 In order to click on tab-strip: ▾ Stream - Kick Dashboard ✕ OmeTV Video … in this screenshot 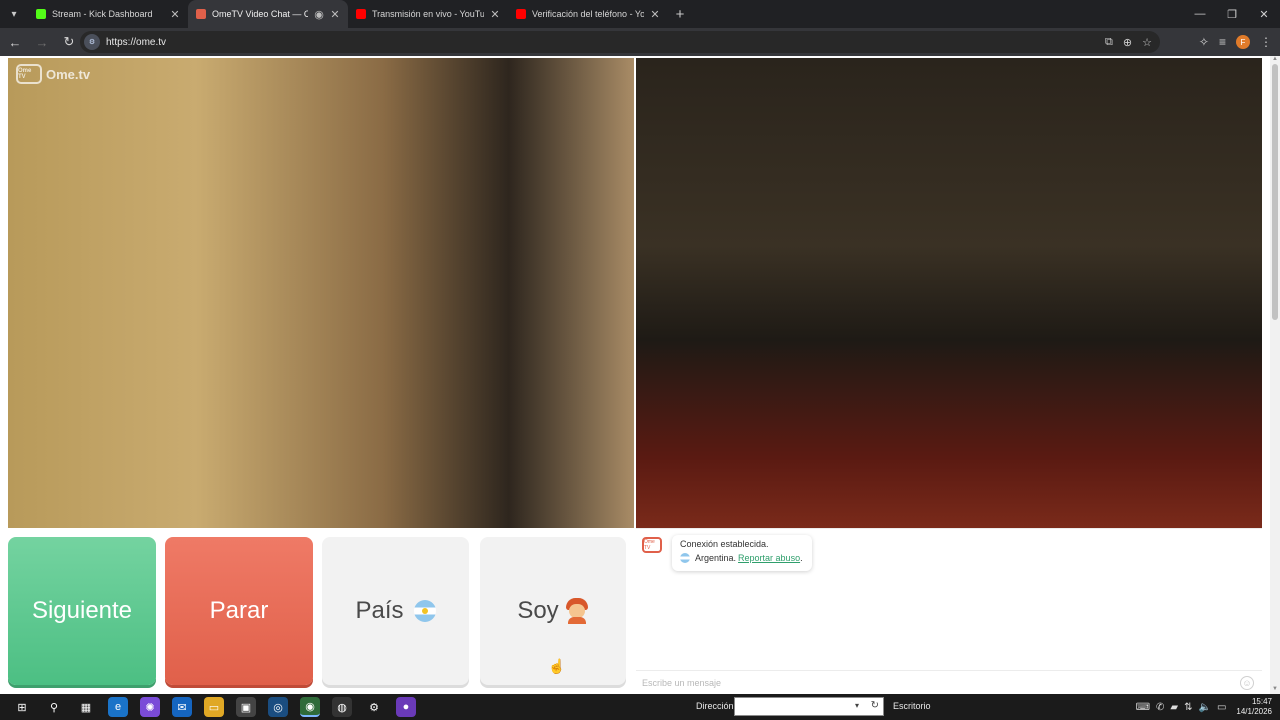, I will do `click(640, 14)`.